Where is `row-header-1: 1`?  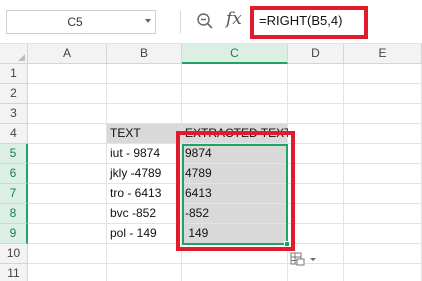 row-header-1: 1 is located at coordinates (14, 74).